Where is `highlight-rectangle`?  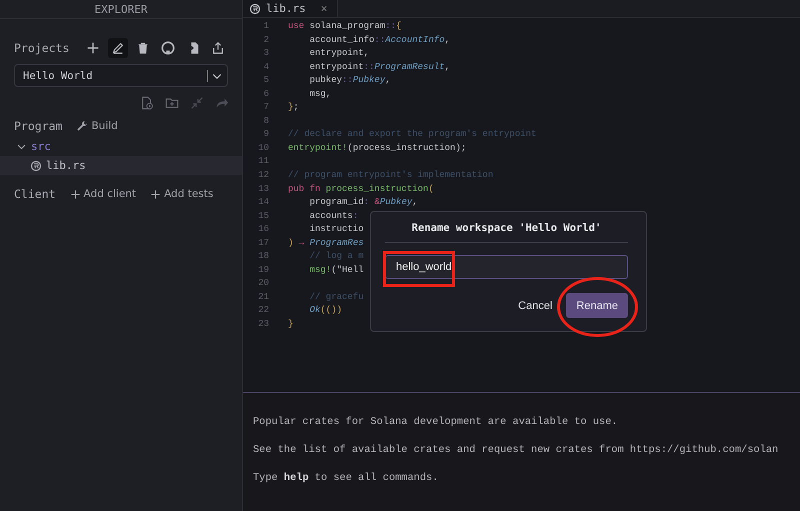 highlight-rectangle is located at coordinates (419, 269).